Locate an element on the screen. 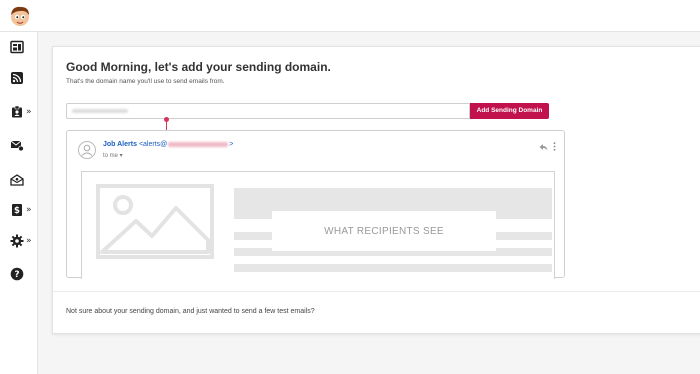 The width and height of the screenshot is (700, 374). blurred-sender-domain is located at coordinates (198, 144).